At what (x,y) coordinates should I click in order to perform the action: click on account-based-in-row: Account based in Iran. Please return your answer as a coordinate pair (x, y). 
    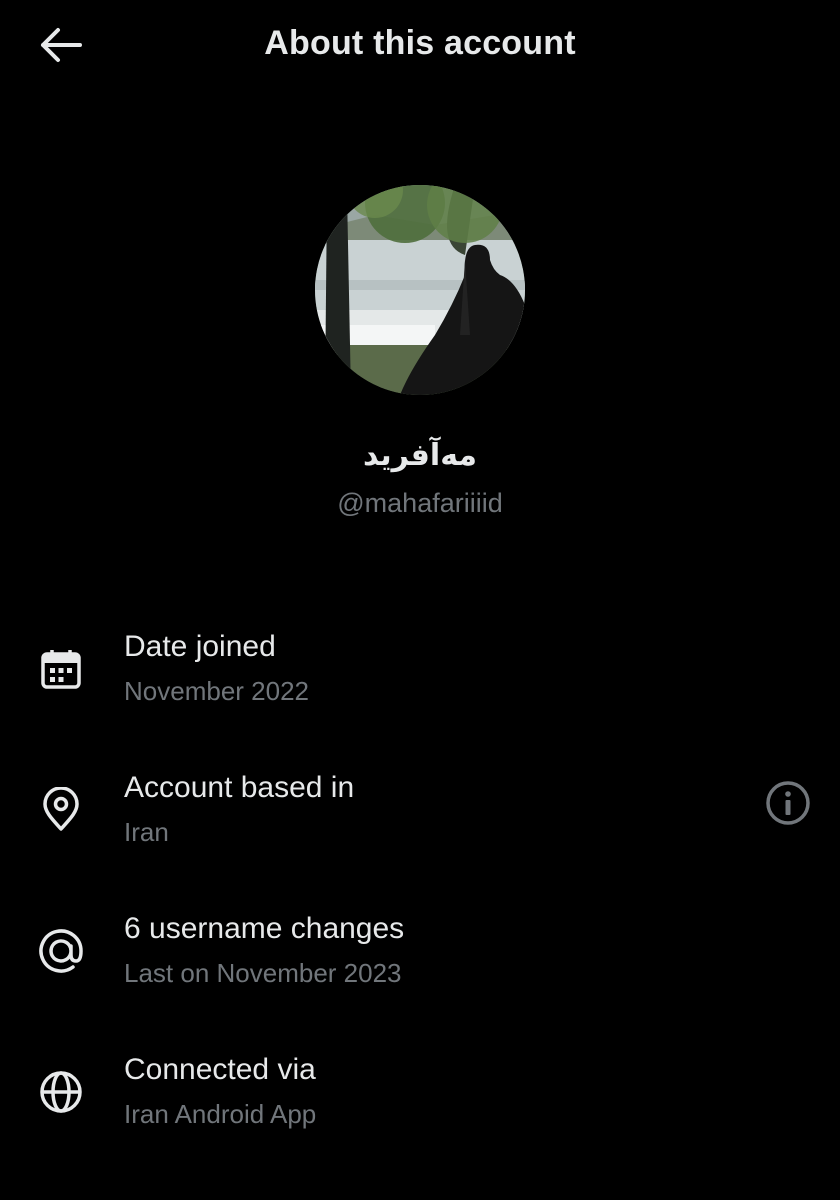
    Looking at the image, I should click on (420, 826).